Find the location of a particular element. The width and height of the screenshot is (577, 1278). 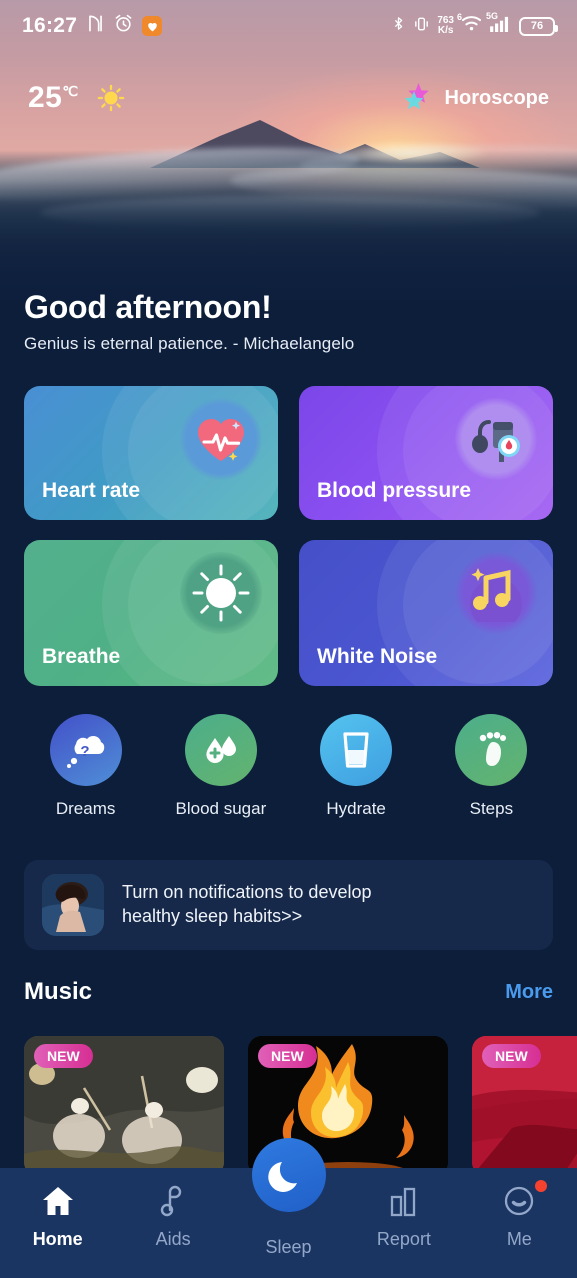

battery-icon: 76 is located at coordinates (538, 26).